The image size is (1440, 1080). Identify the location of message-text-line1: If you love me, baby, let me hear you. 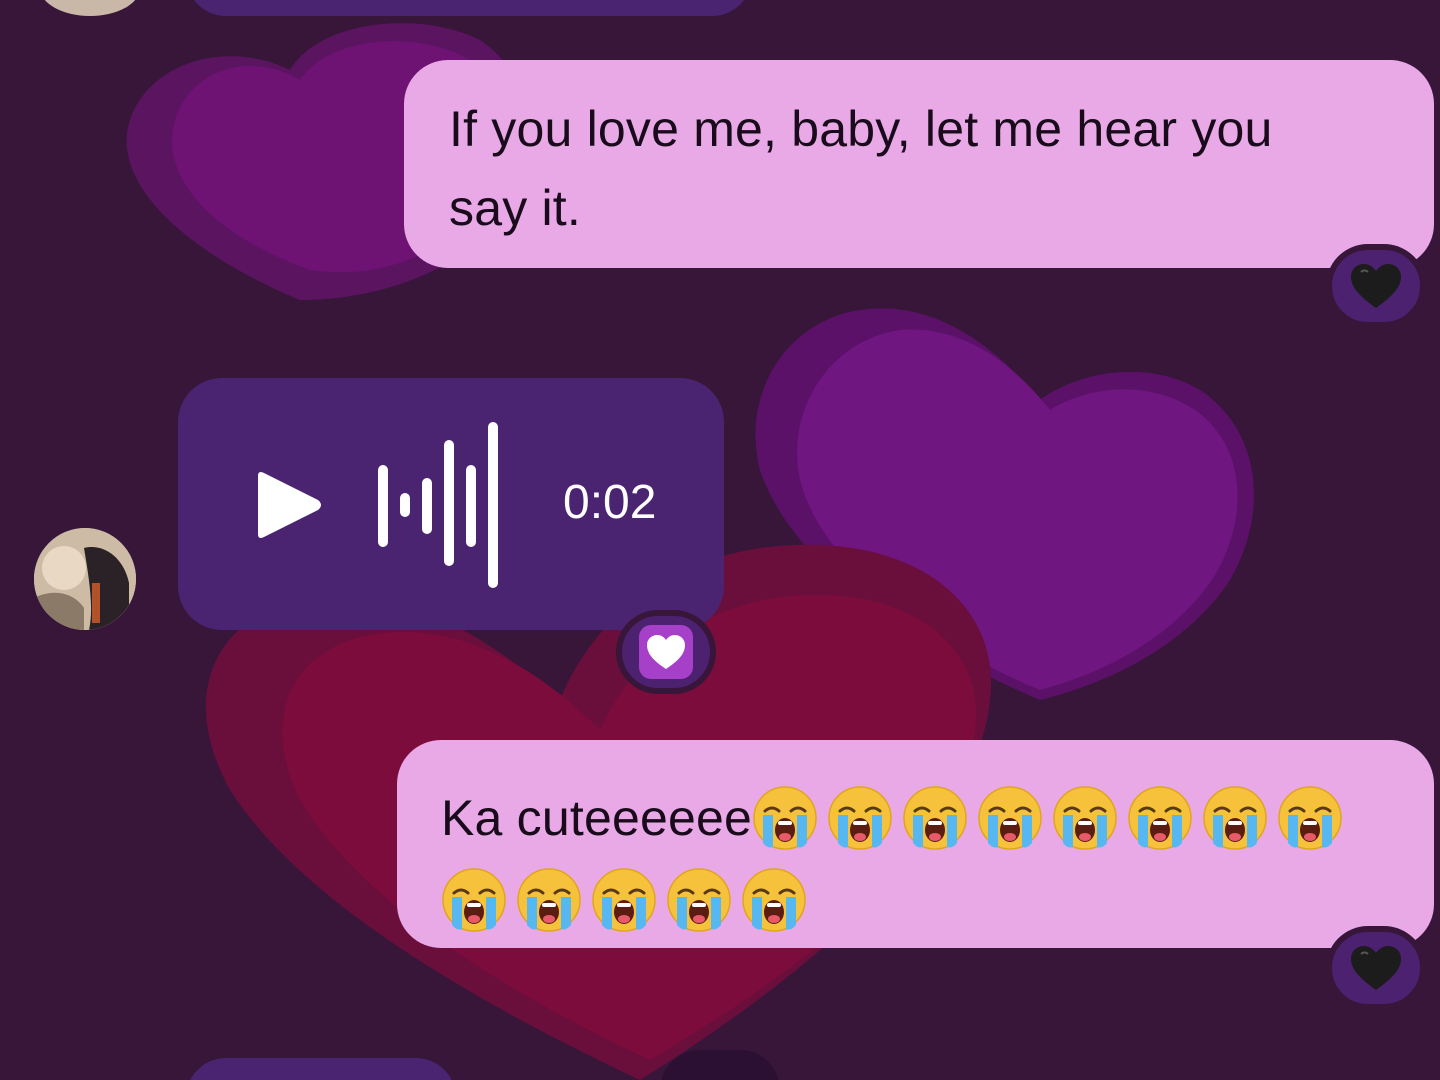
(861, 129).